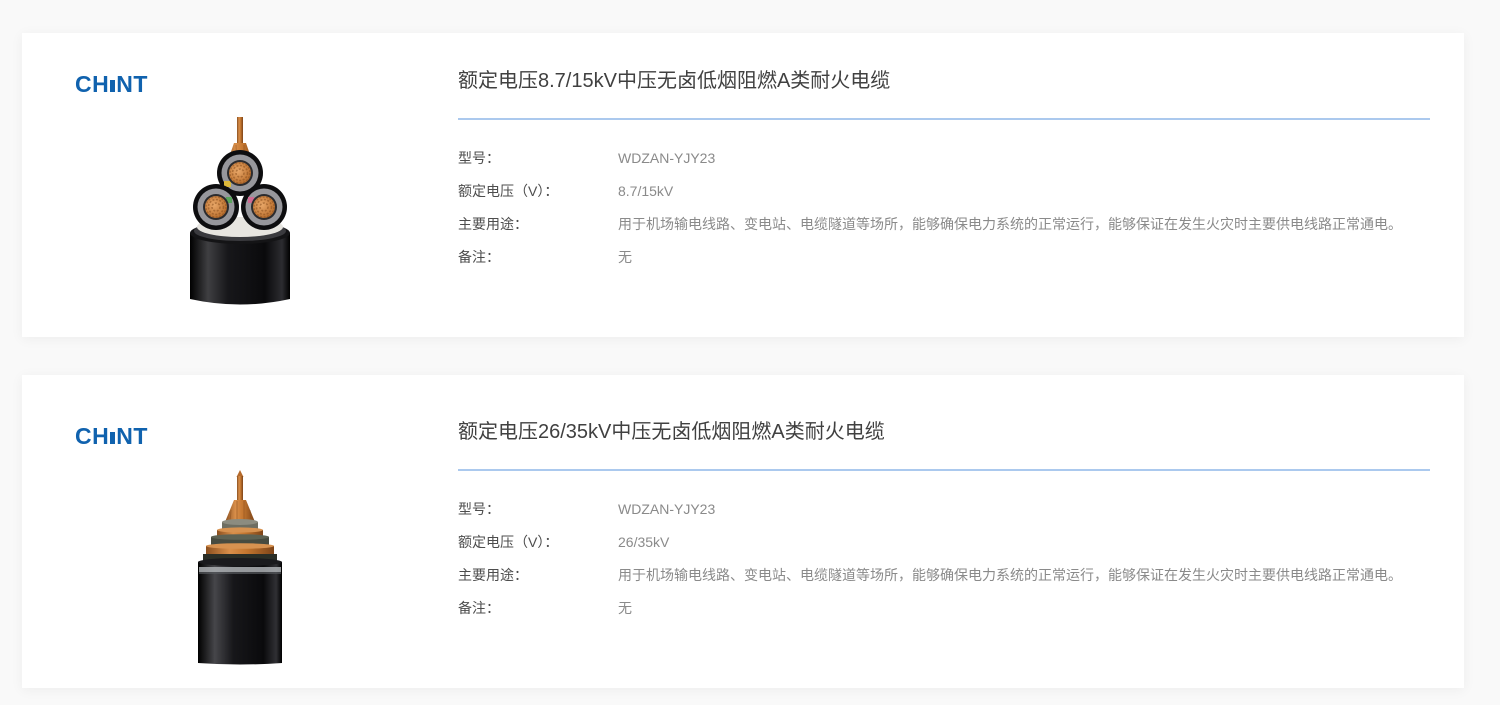 Image resolution: width=1500 pixels, height=705 pixels. What do you see at coordinates (674, 81) in the screenshot?
I see `product-title: 额定电压8.7/15kV中压无卤低烟阻燃A类耐火电缆` at bounding box center [674, 81].